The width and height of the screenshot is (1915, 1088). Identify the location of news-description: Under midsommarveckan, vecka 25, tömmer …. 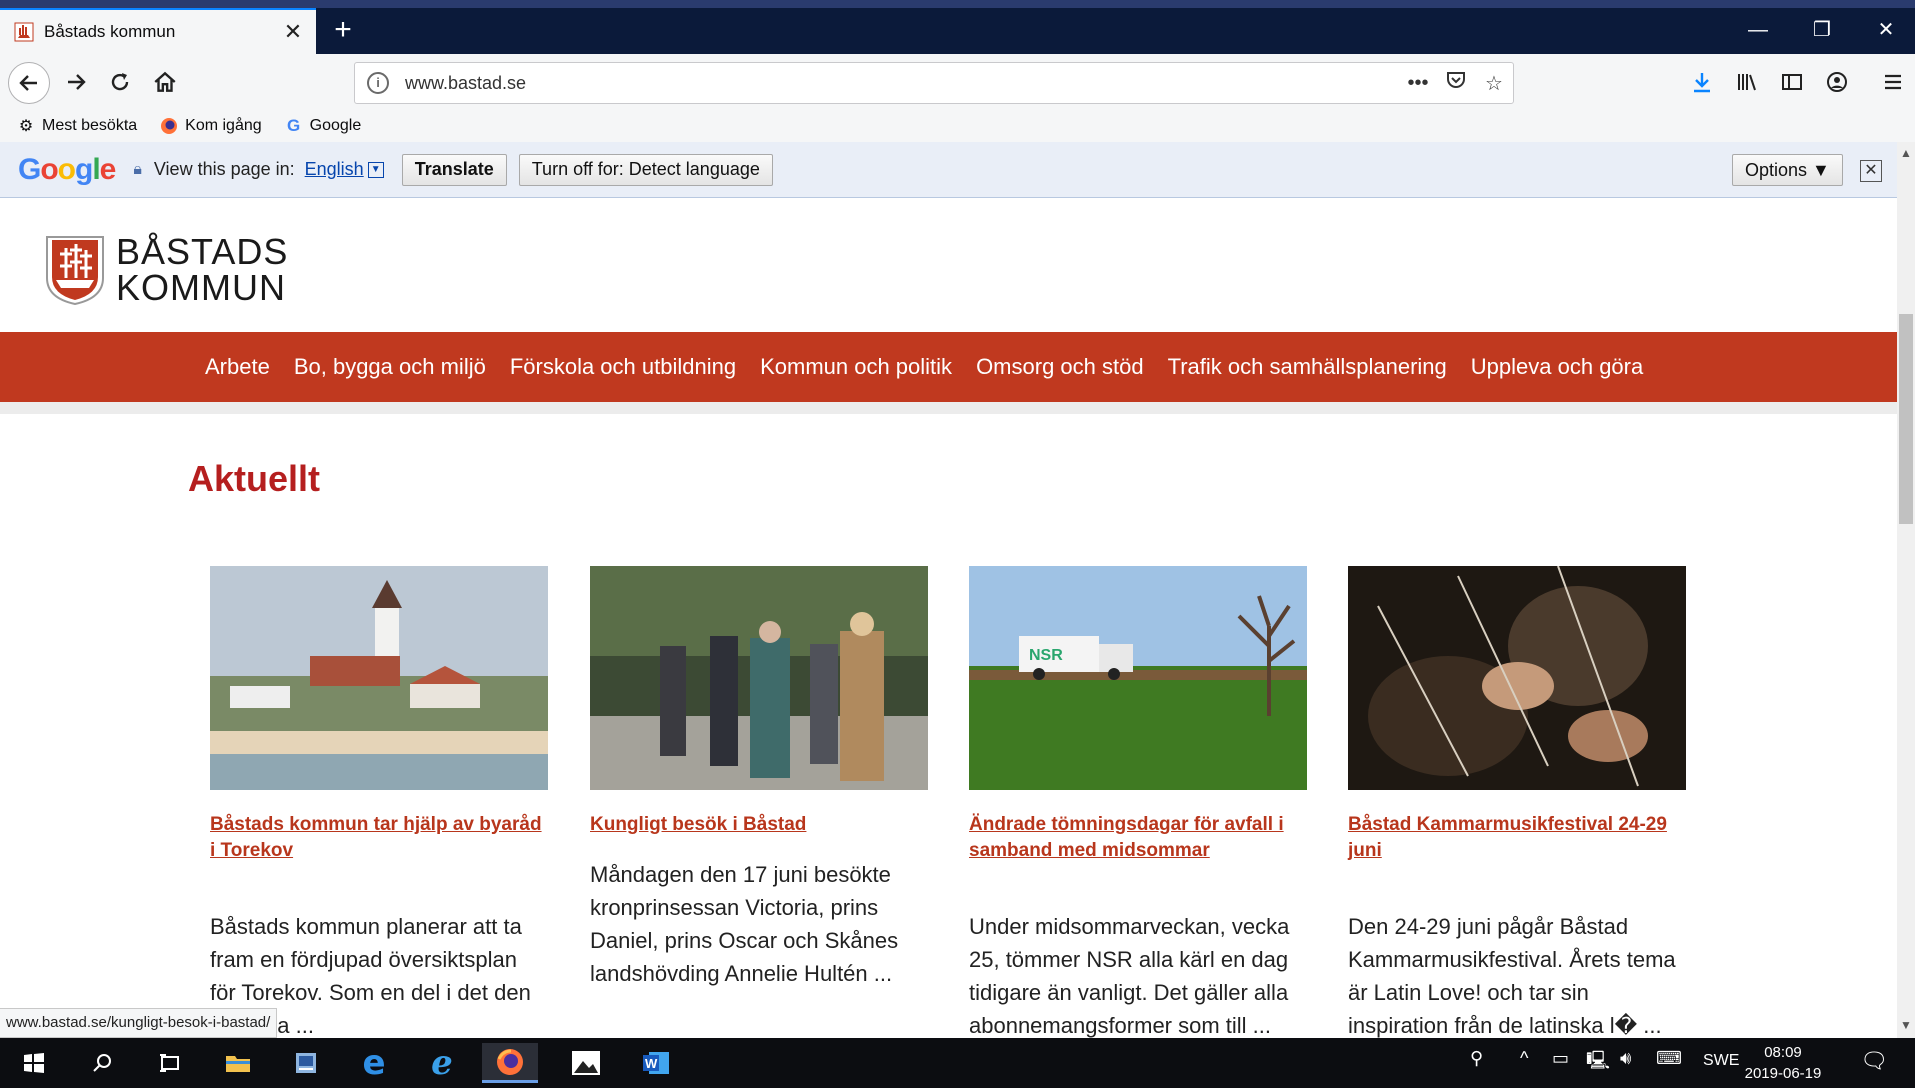
(1129, 976).